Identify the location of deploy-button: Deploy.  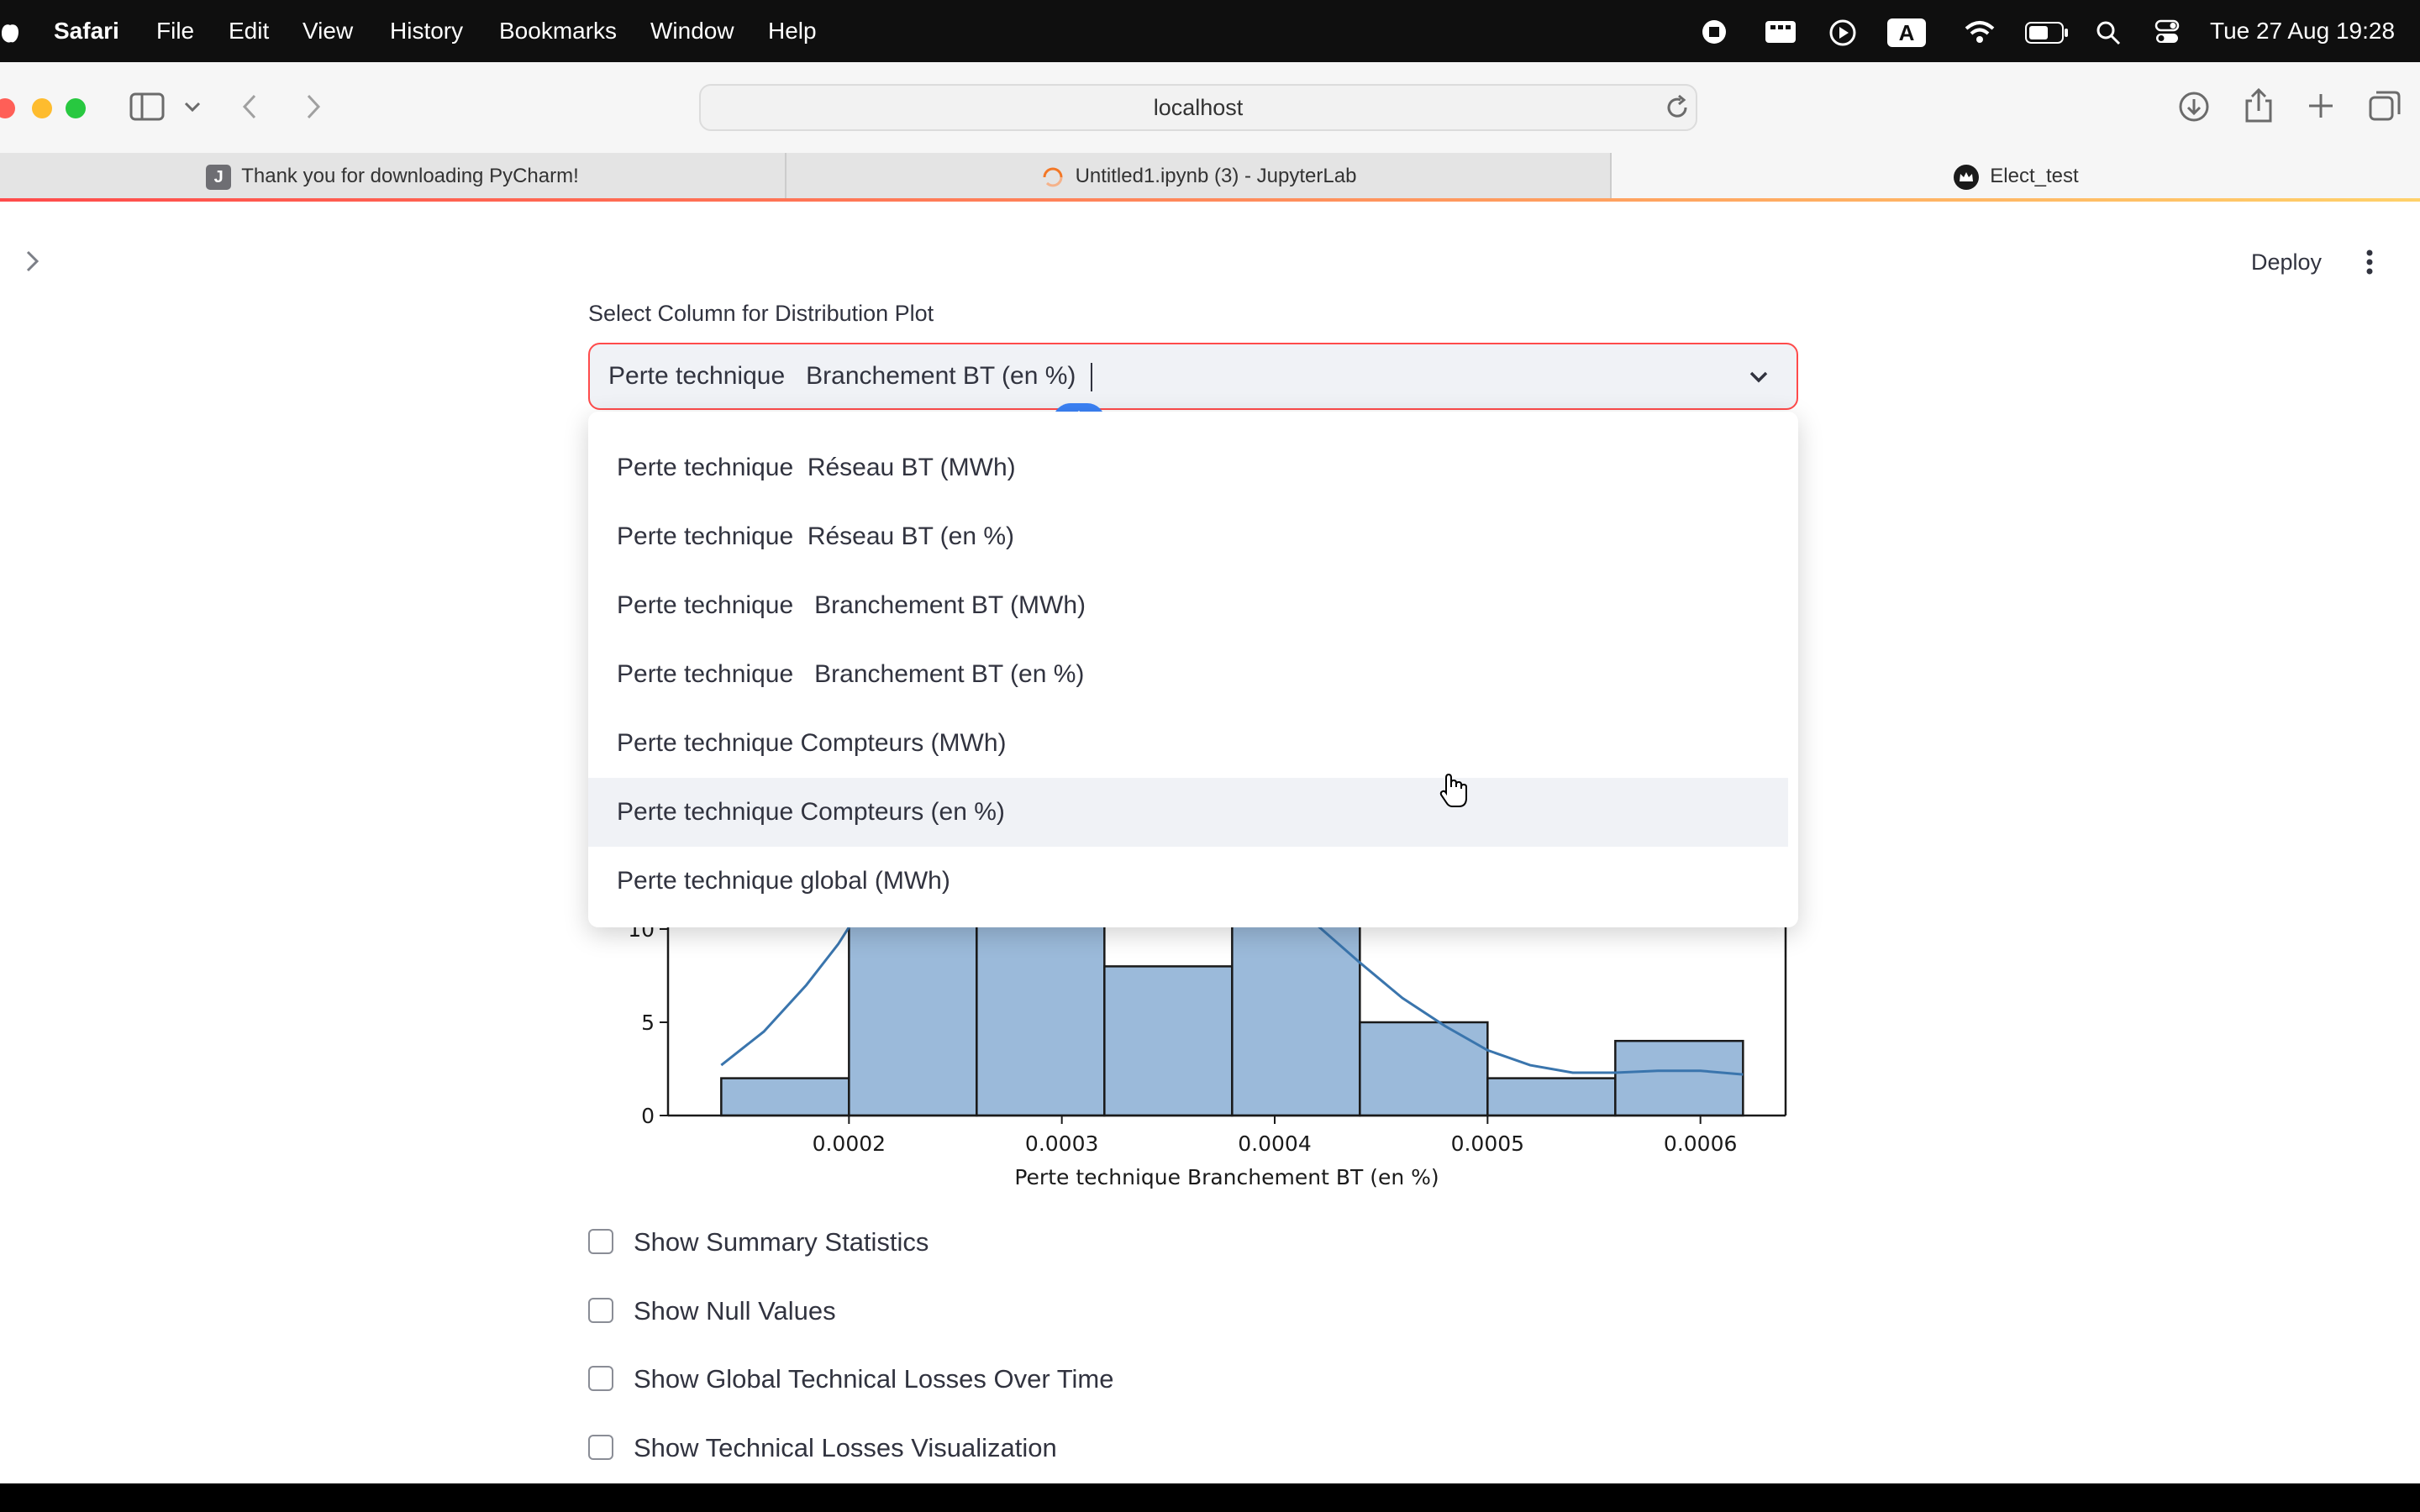
(2286, 262).